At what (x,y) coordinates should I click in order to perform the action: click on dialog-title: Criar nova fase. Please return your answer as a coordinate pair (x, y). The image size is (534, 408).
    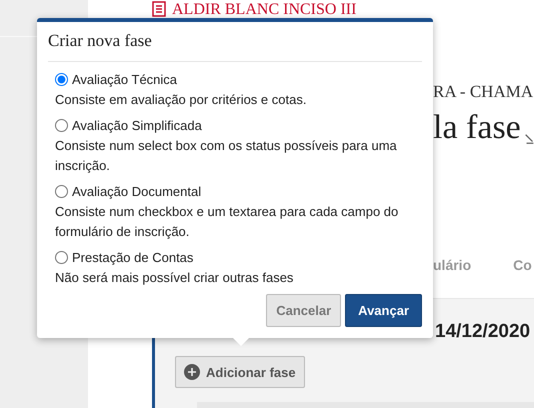
    Looking at the image, I should click on (235, 42).